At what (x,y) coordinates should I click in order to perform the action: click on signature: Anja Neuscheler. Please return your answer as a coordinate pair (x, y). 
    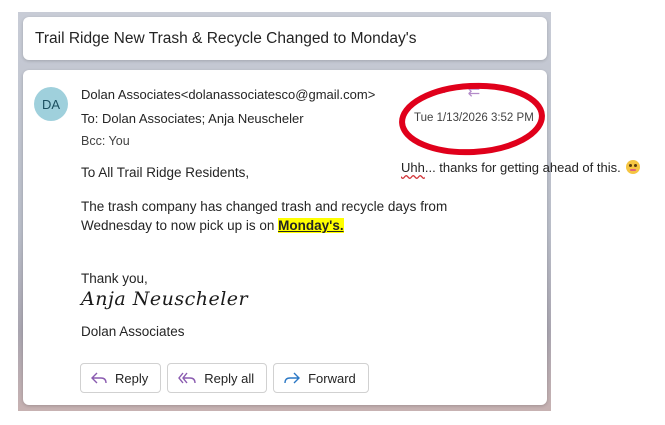
    Looking at the image, I should click on (165, 299).